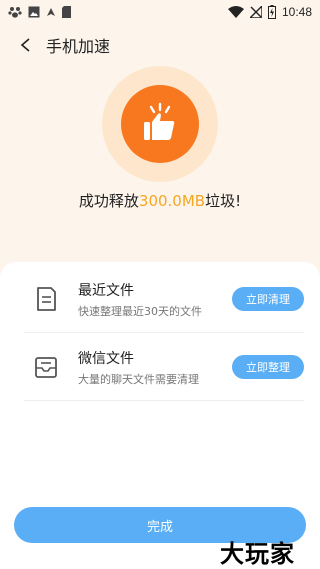 The width and height of the screenshot is (320, 569). Describe the element at coordinates (66, 12) in the screenshot. I see `sim-icon` at that location.